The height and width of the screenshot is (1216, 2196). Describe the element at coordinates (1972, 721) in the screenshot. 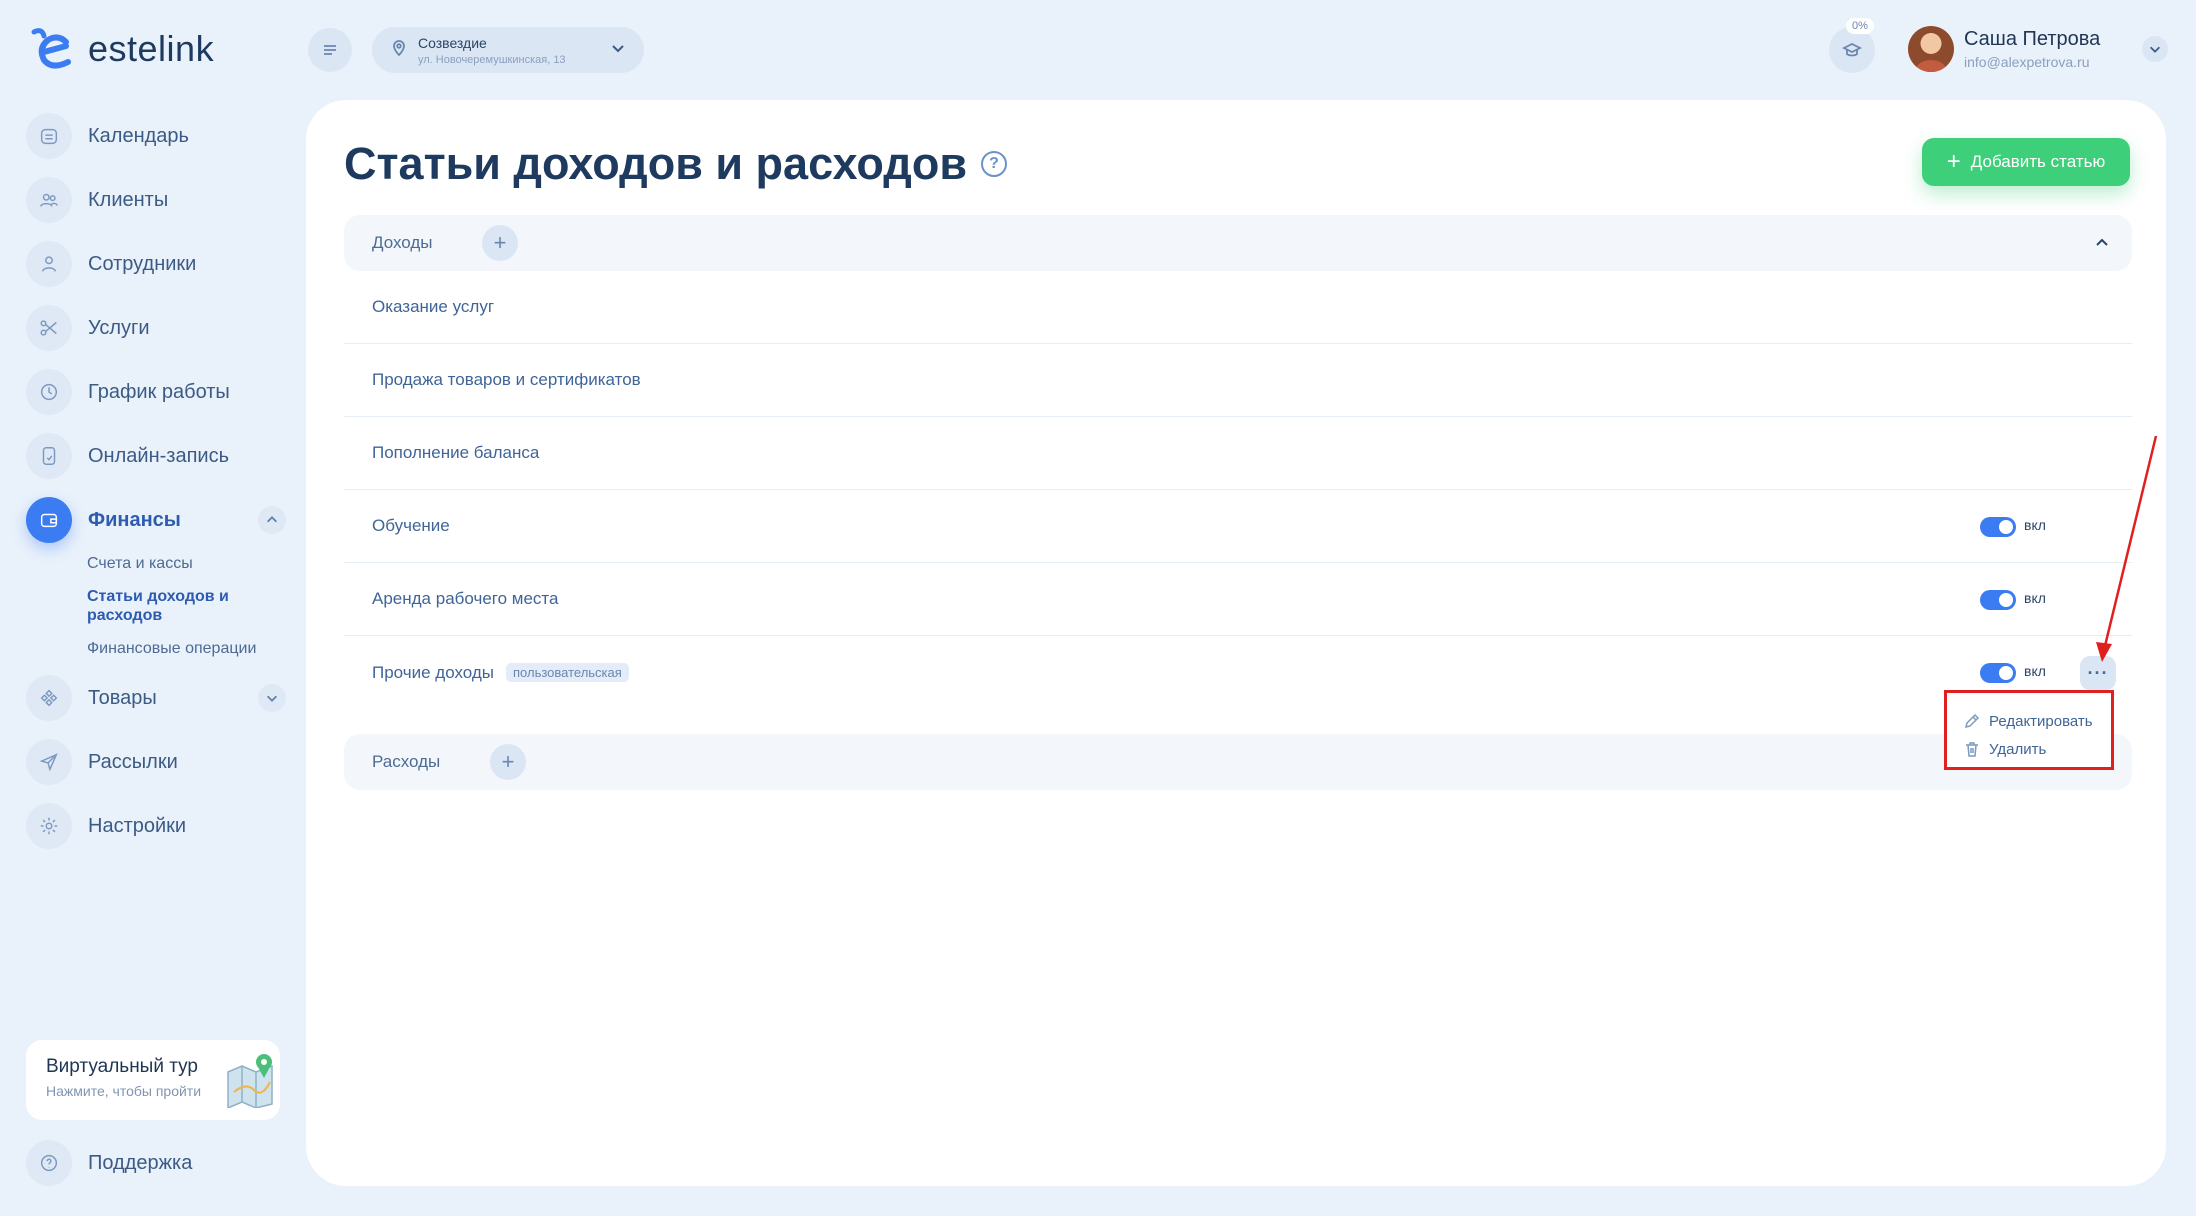

I see `pencil-icon` at that location.